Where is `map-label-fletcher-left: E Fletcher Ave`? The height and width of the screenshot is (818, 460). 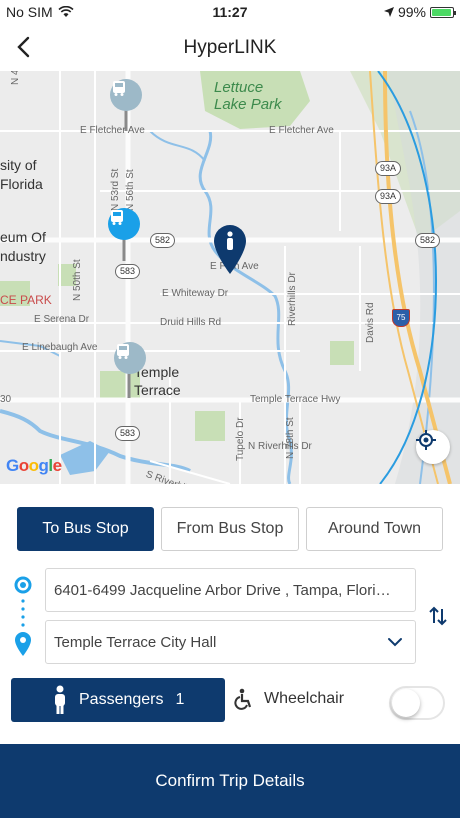
map-label-fletcher-left: E Fletcher Ave is located at coordinates (112, 130).